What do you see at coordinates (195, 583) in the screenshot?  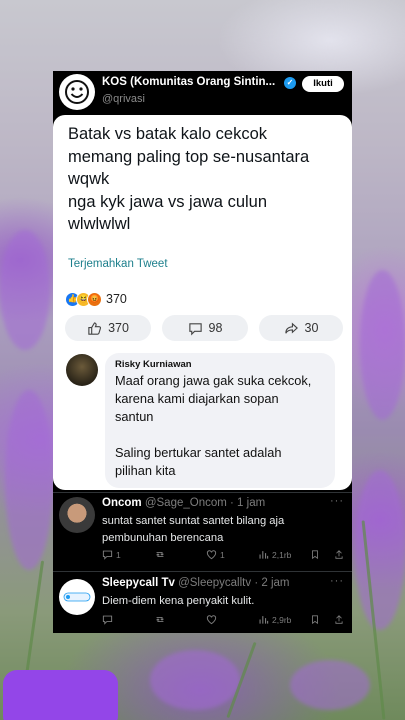 I see `comment-author: Sleepycall Tv @Sleepycalltv · 2 jam` at bounding box center [195, 583].